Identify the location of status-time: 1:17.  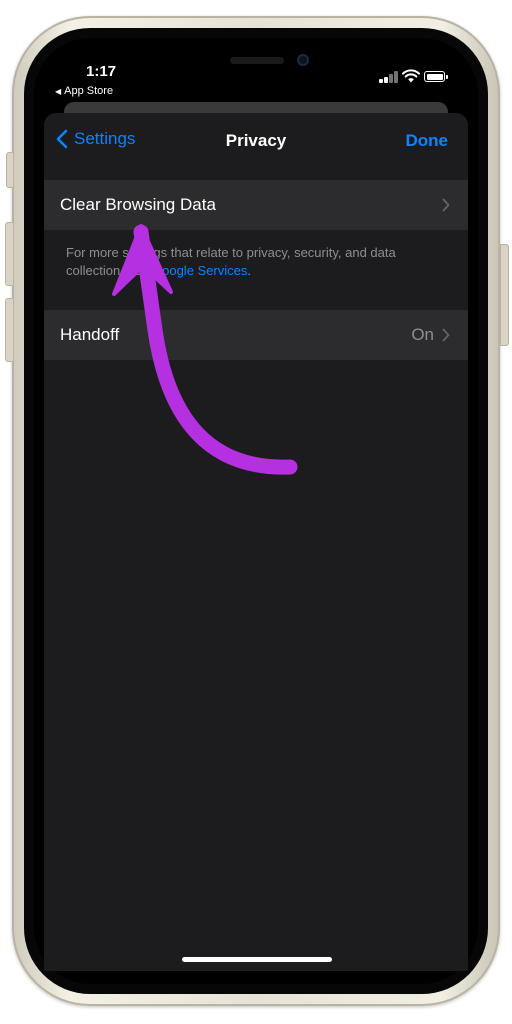
(101, 71).